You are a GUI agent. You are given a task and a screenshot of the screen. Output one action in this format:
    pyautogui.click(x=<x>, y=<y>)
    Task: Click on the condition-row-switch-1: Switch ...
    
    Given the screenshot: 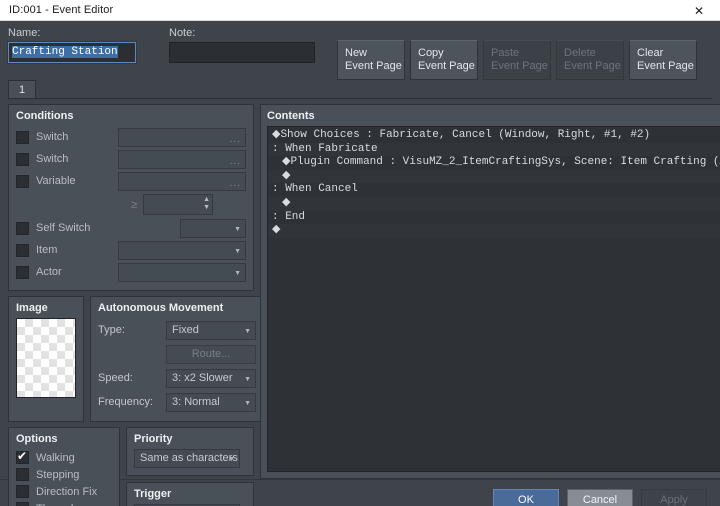 What is the action you would take?
    pyautogui.click(x=131, y=137)
    